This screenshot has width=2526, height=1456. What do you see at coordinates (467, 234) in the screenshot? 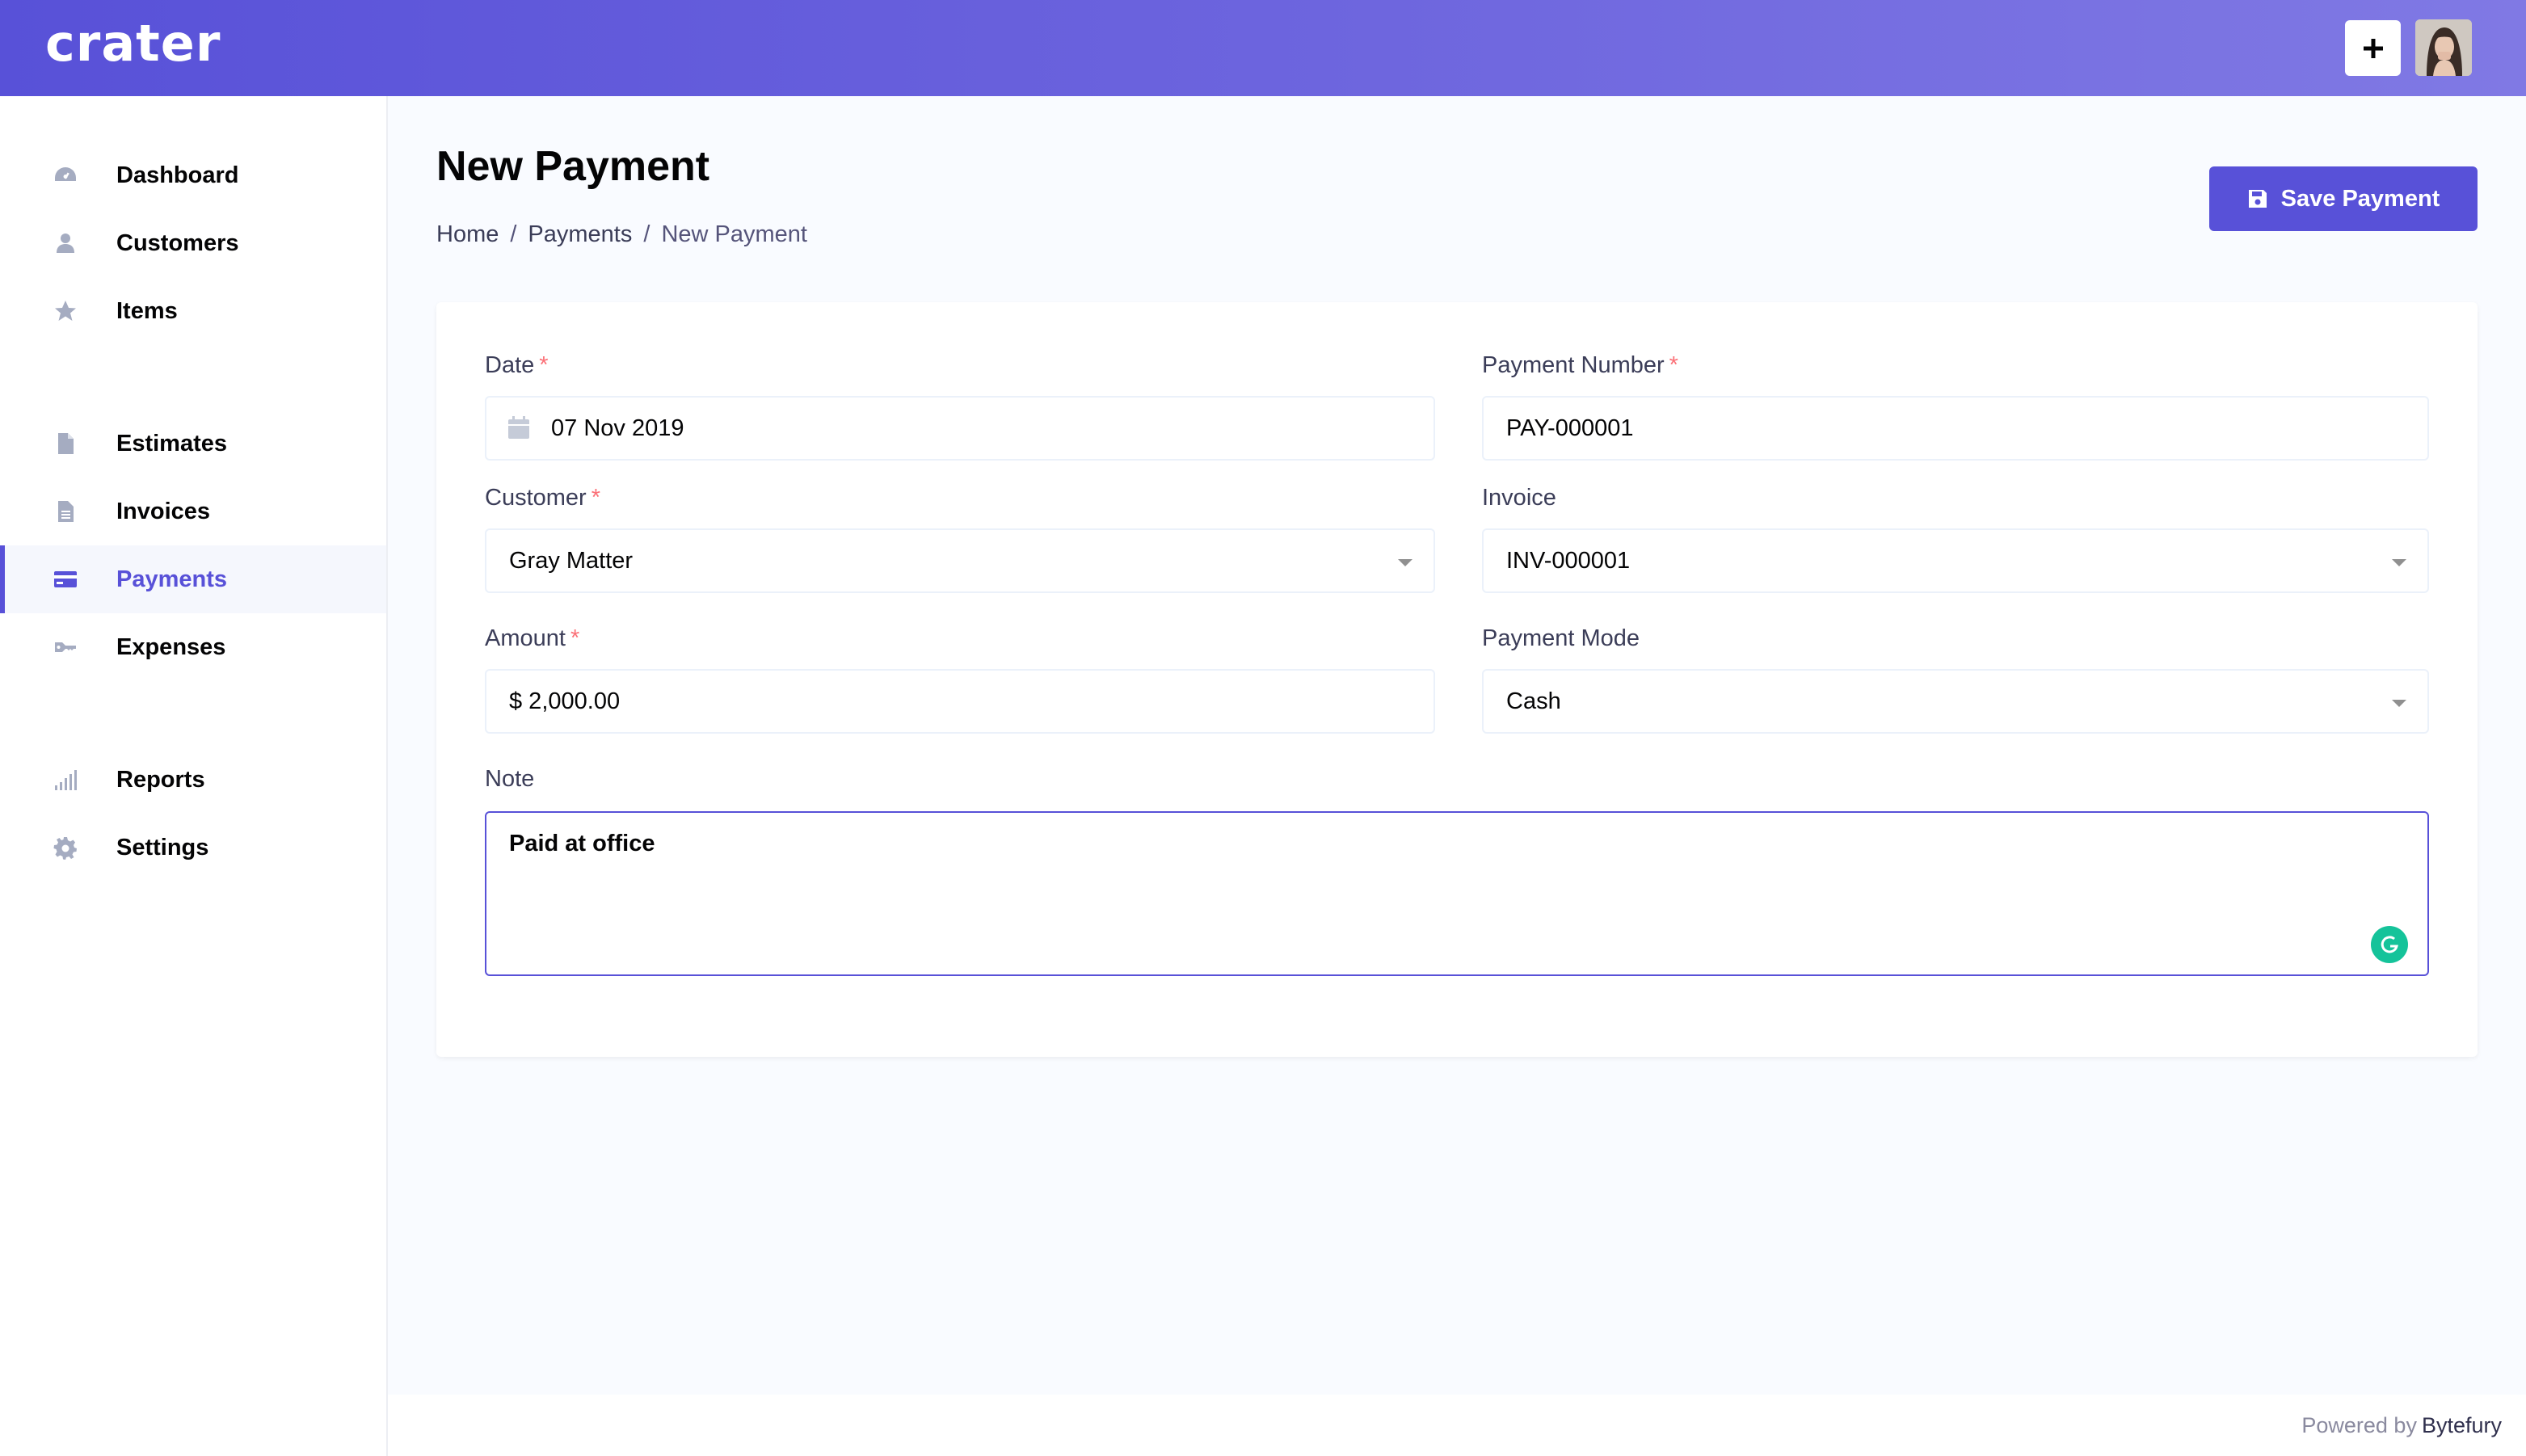
I see `breadcrumb-home-link: Home` at bounding box center [467, 234].